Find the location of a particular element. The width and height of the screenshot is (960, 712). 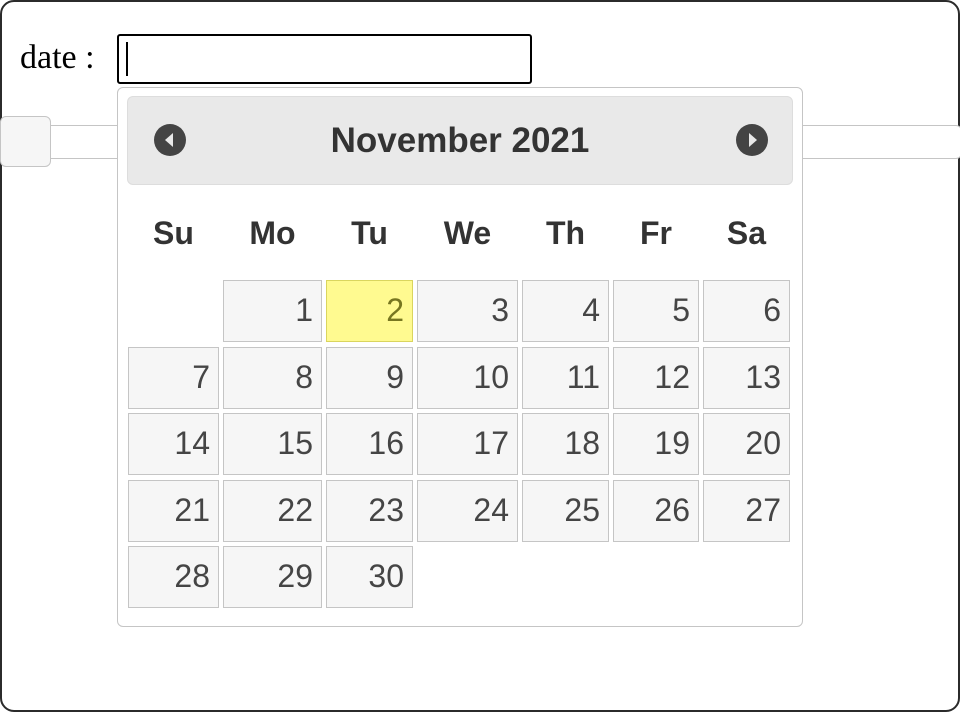

weekday-label: Mo is located at coordinates (272, 233).